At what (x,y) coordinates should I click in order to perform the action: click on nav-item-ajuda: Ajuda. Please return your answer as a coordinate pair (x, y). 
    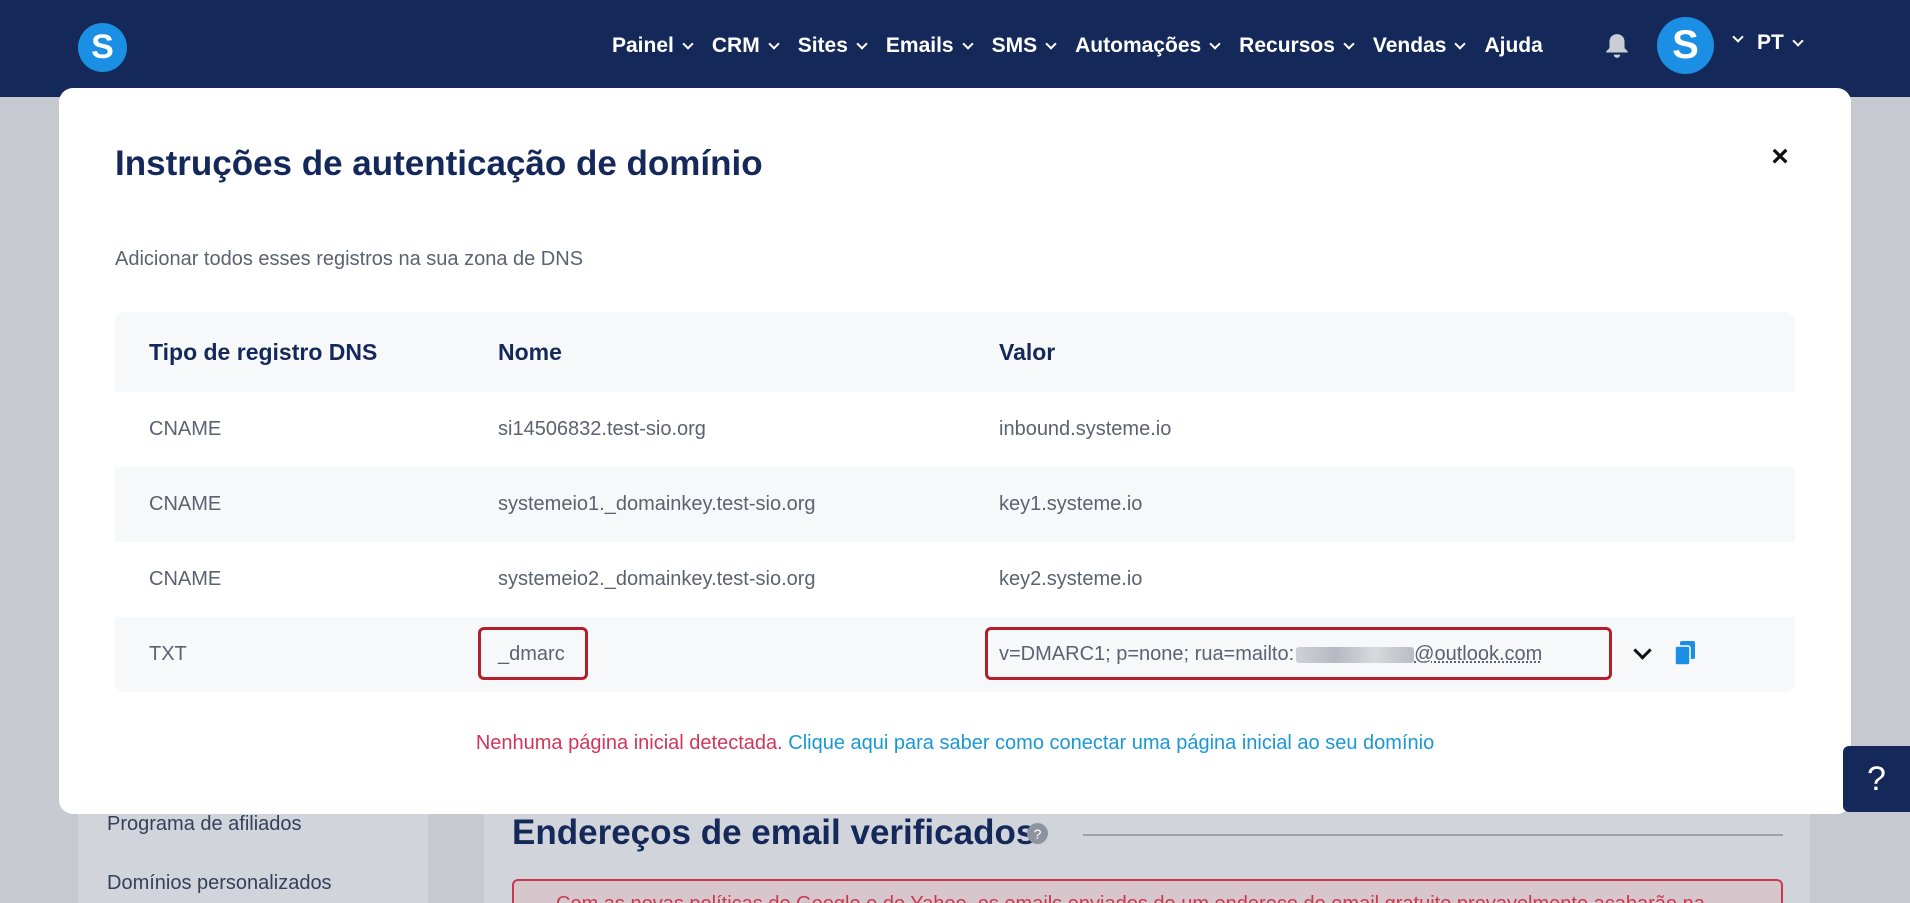
    Looking at the image, I should click on (1513, 46).